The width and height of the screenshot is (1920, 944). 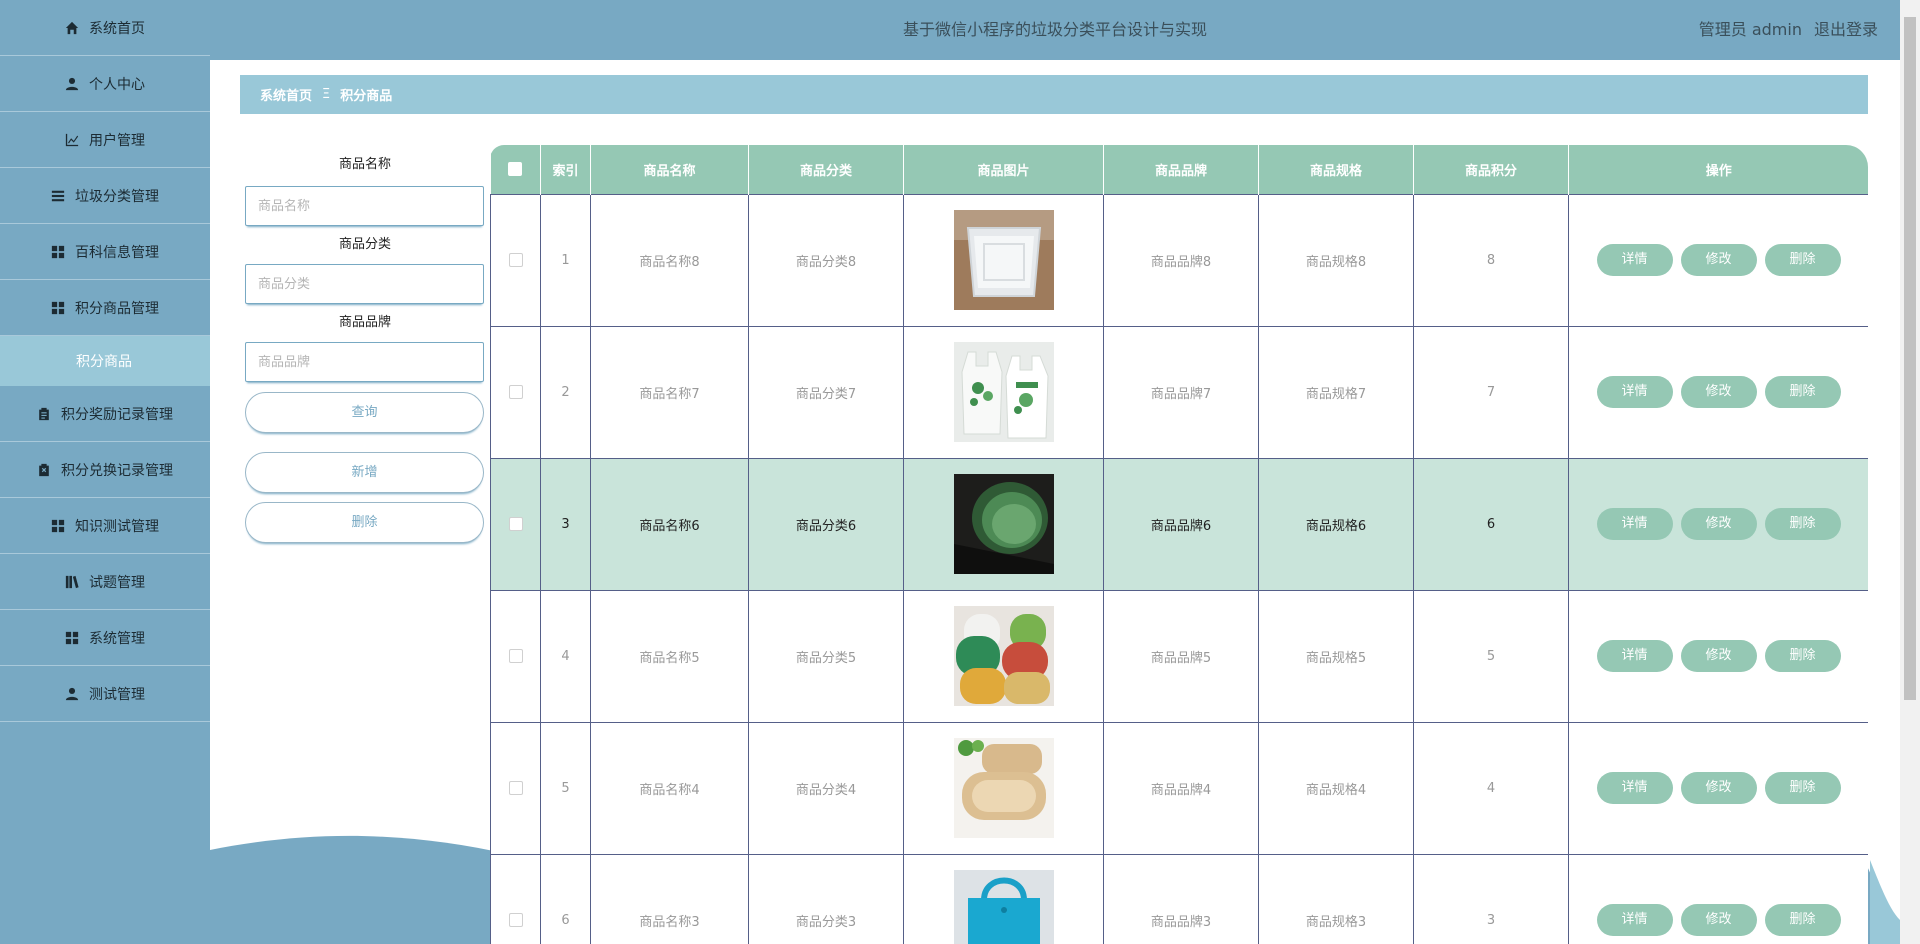 I want to click on cell-name: 商品名称8, so click(x=669, y=260).